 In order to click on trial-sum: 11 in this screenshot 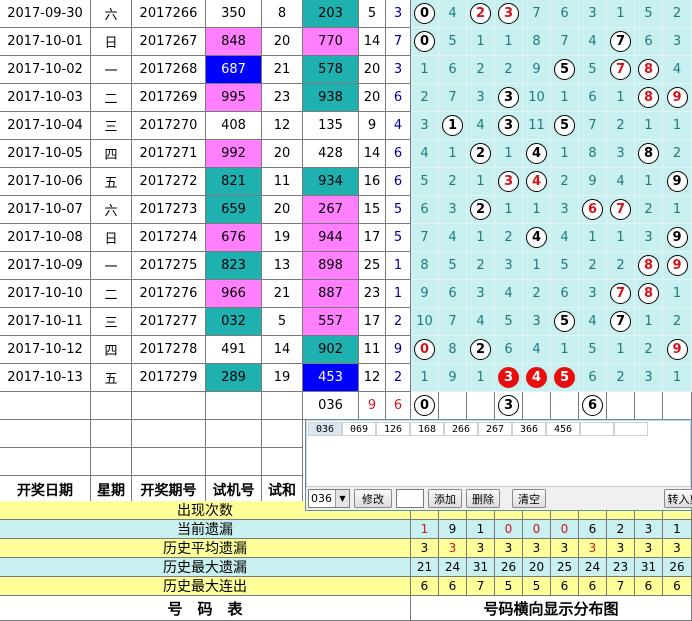, I will do `click(282, 182)`.